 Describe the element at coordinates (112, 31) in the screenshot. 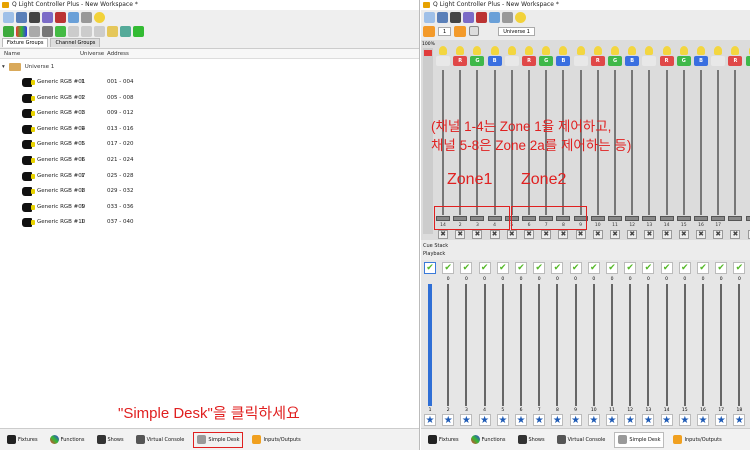

I see `import-icon` at that location.